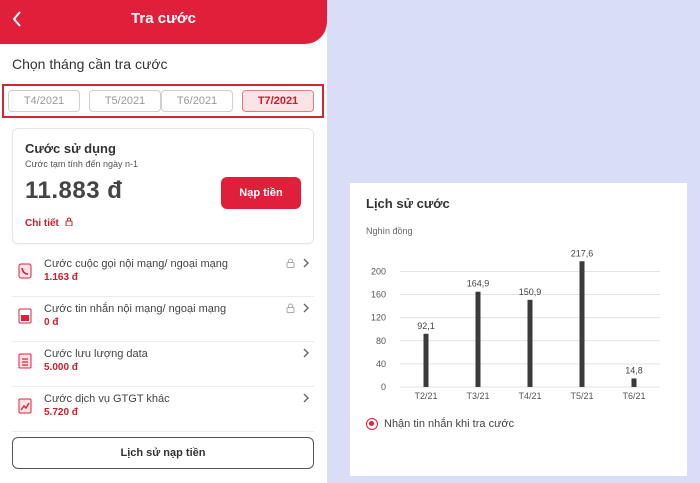 This screenshot has width=700, height=483. Describe the element at coordinates (125, 101) in the screenshot. I see `month-chip-t5: T5/2021` at that location.